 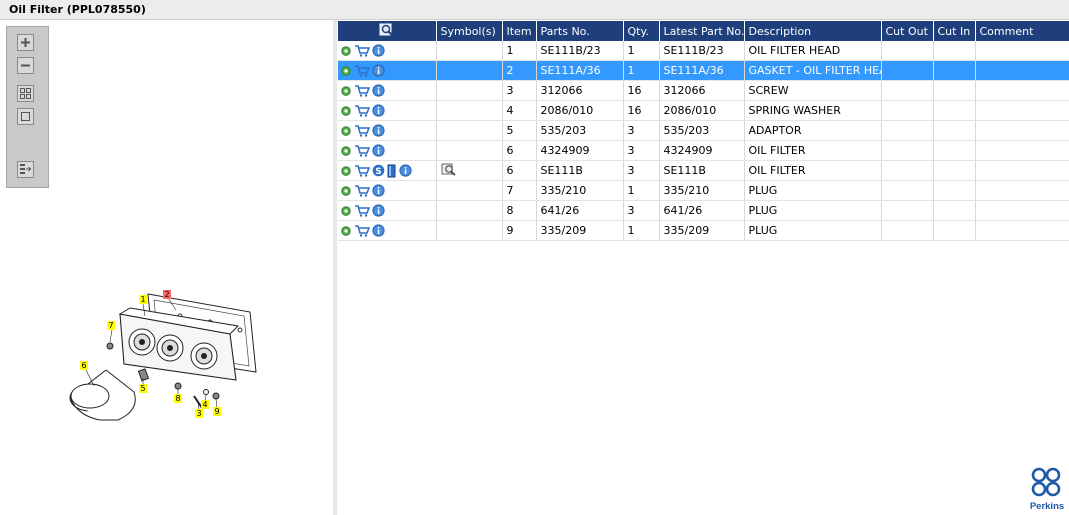 I want to click on column-header-item: Item, so click(x=519, y=31).